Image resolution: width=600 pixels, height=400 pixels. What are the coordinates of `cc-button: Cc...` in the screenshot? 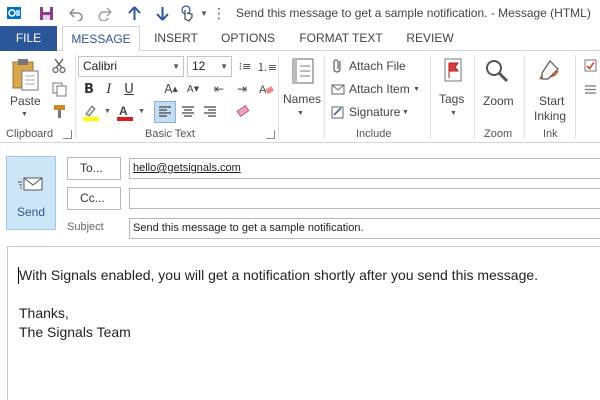 It's located at (94, 198).